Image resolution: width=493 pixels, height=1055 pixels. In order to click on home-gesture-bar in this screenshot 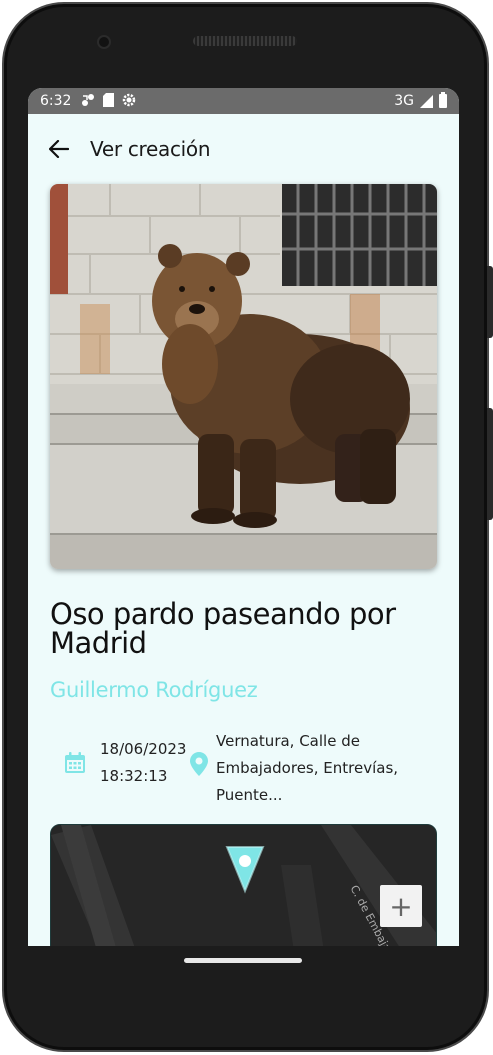, I will do `click(243, 960)`.